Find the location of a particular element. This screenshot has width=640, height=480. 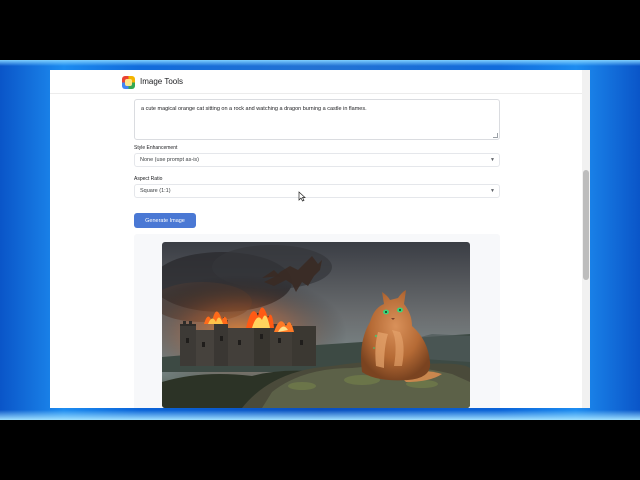

vertical-scrollbar is located at coordinates (586, 239).